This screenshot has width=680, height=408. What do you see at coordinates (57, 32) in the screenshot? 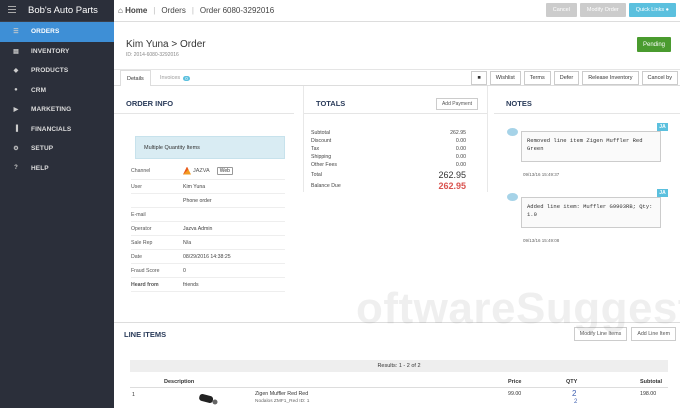
I see `sidebar-item-orders: ☰ ORDERS` at bounding box center [57, 32].